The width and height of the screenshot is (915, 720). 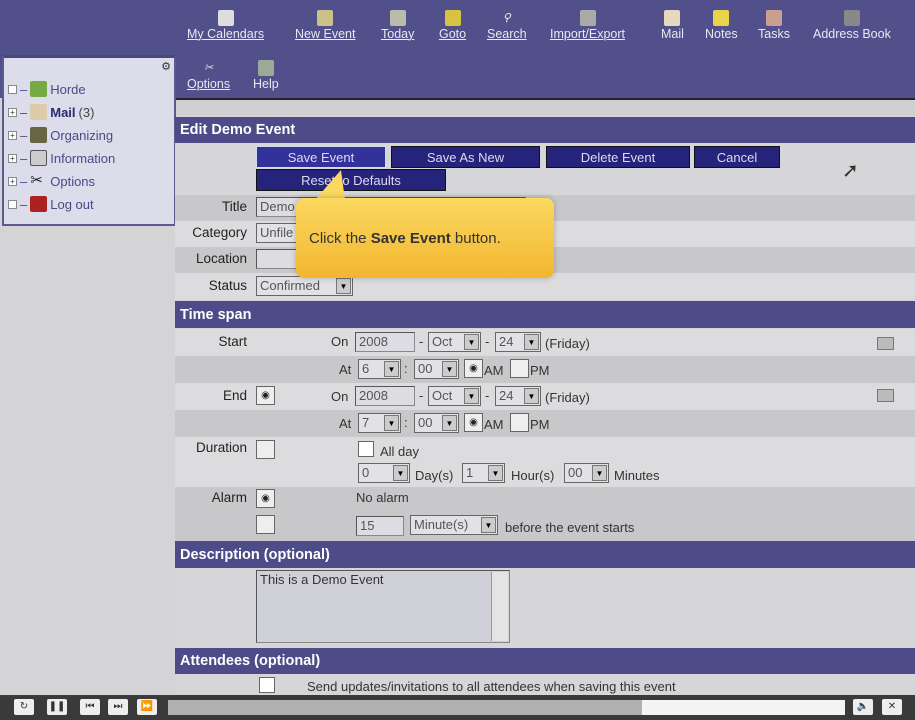 I want to click on toolbar-label: Notes, so click(x=721, y=34).